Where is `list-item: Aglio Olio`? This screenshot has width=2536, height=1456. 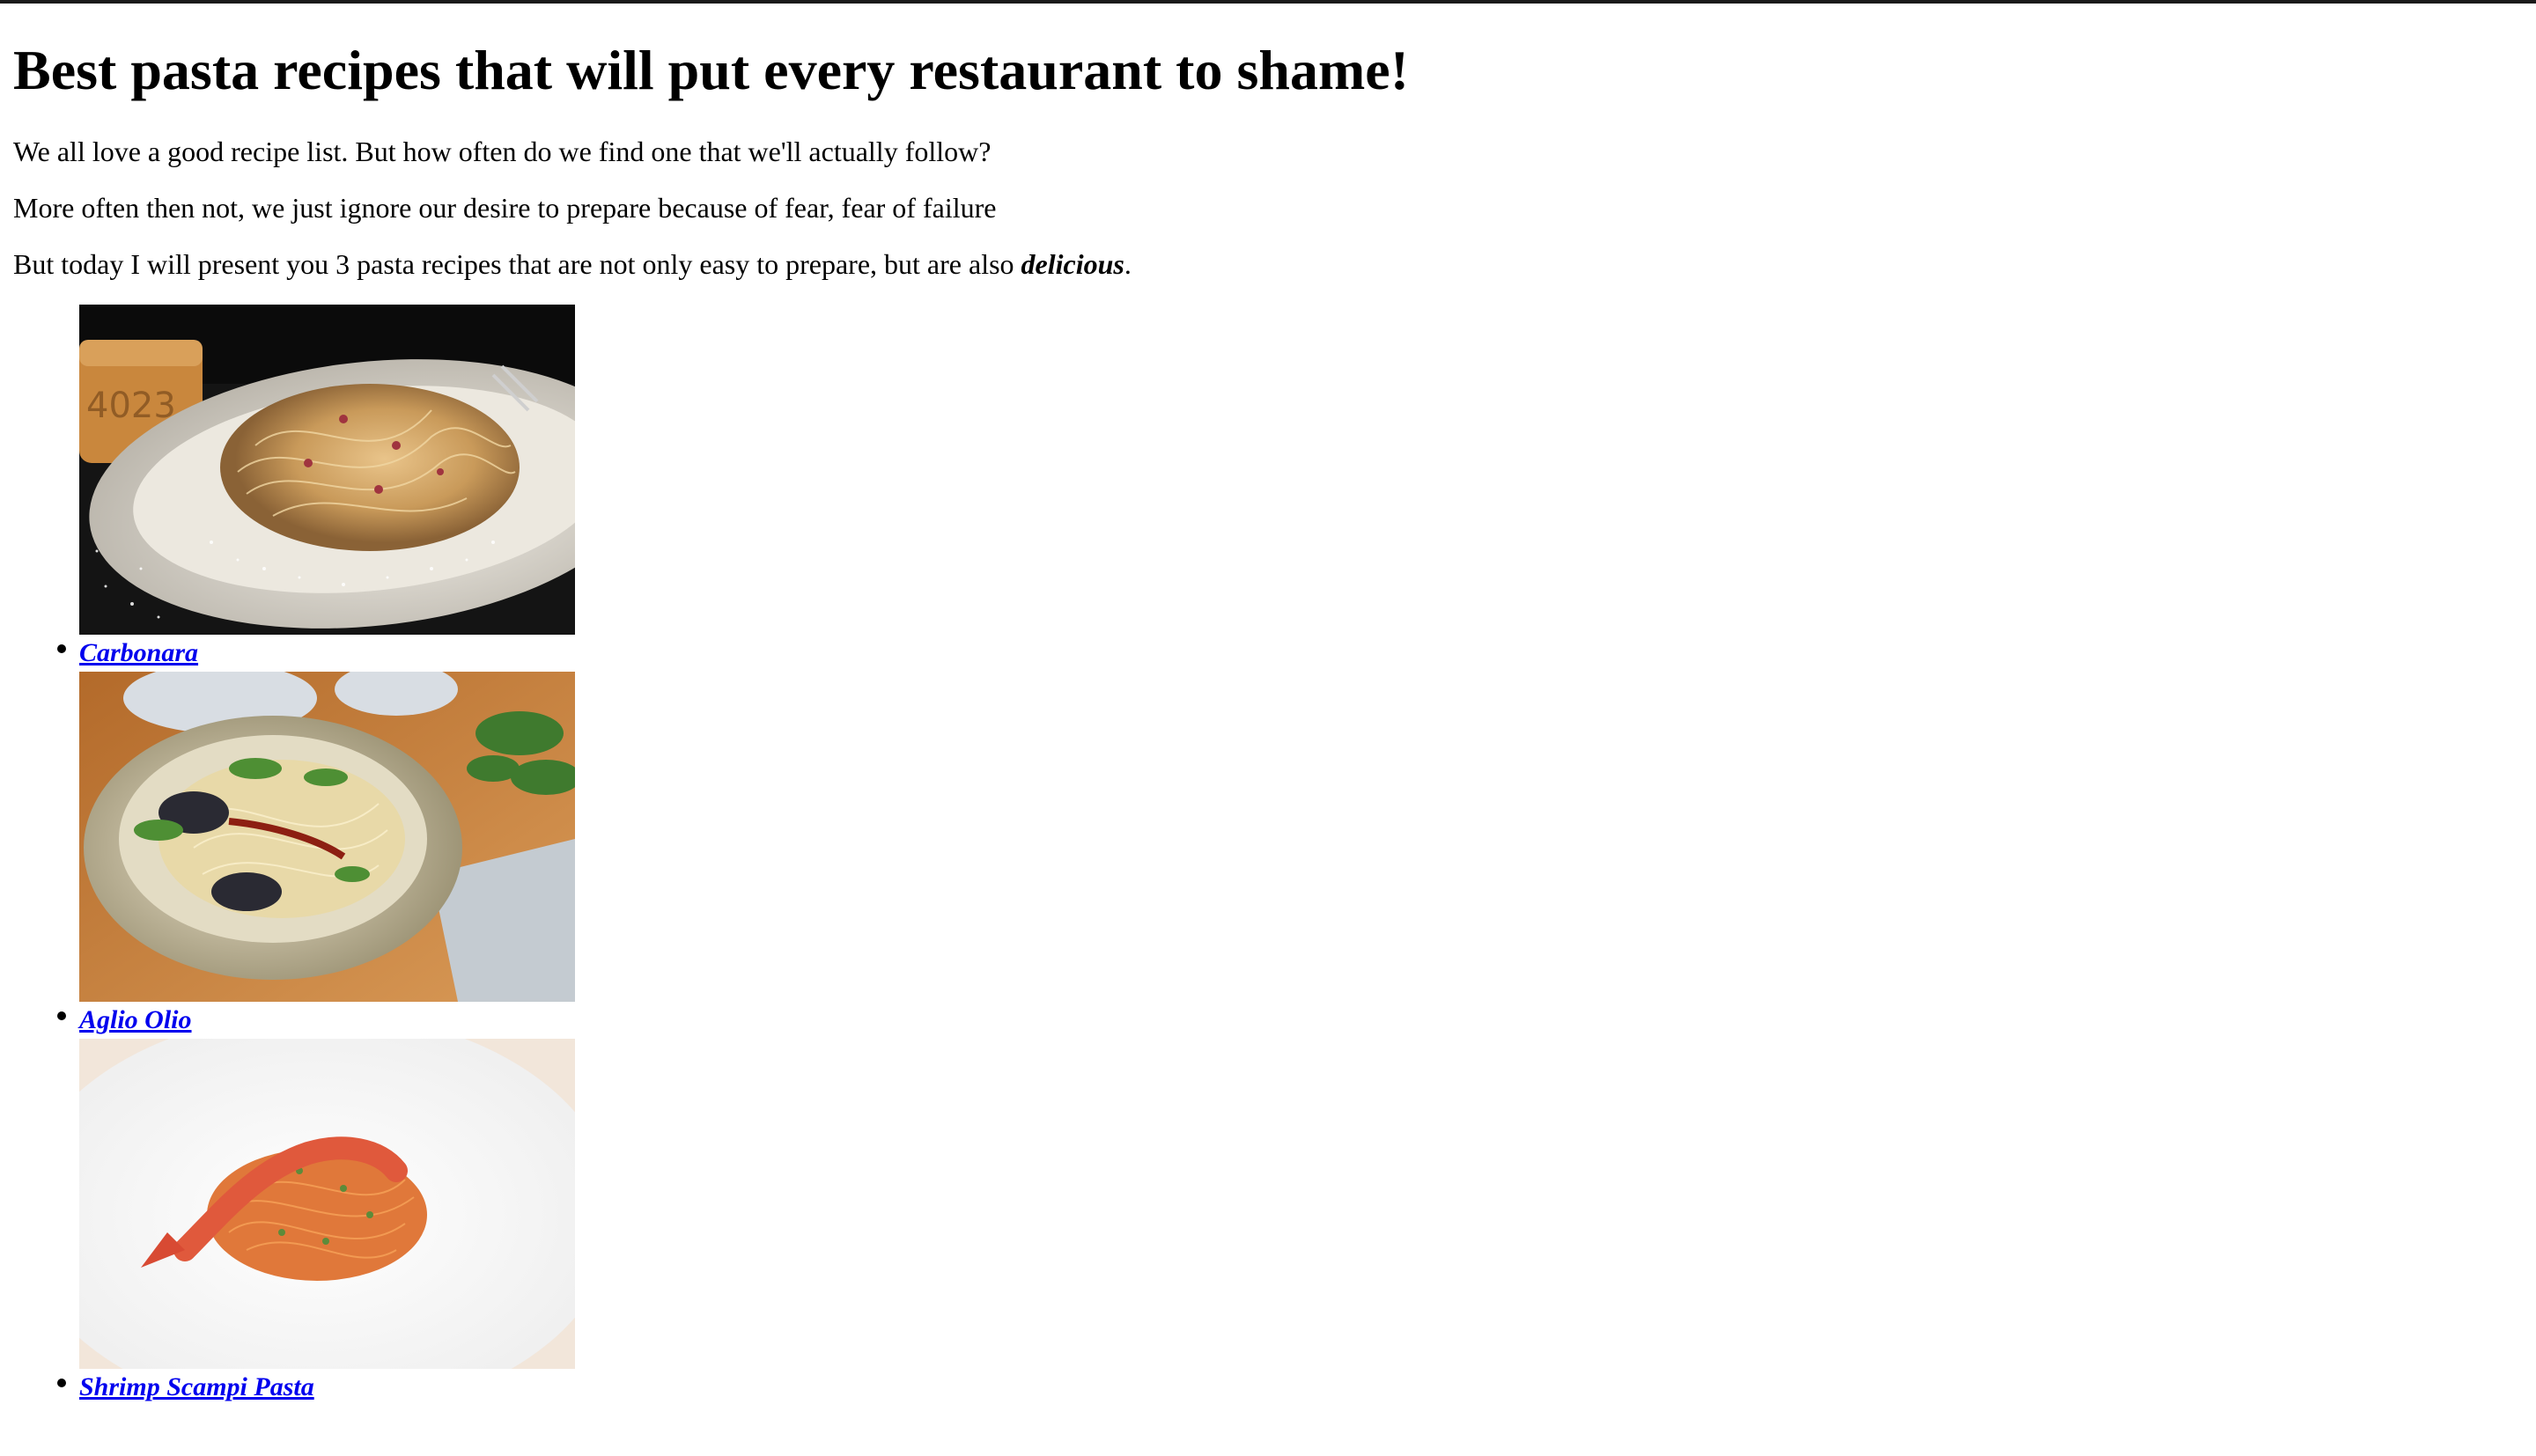 list-item: Aglio Olio is located at coordinates (323, 855).